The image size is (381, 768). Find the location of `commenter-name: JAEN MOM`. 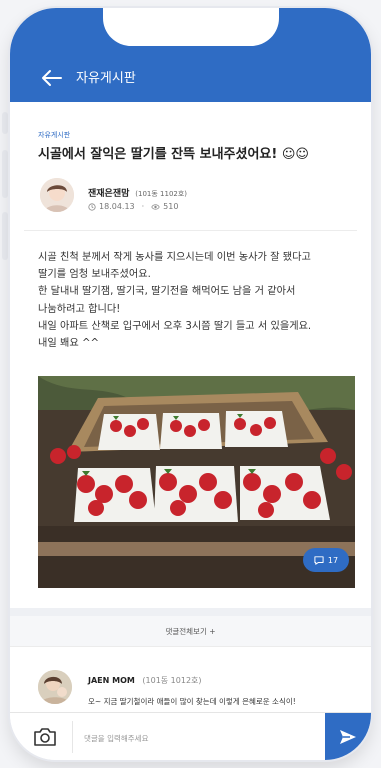

commenter-name: JAEN MOM is located at coordinates (111, 680).